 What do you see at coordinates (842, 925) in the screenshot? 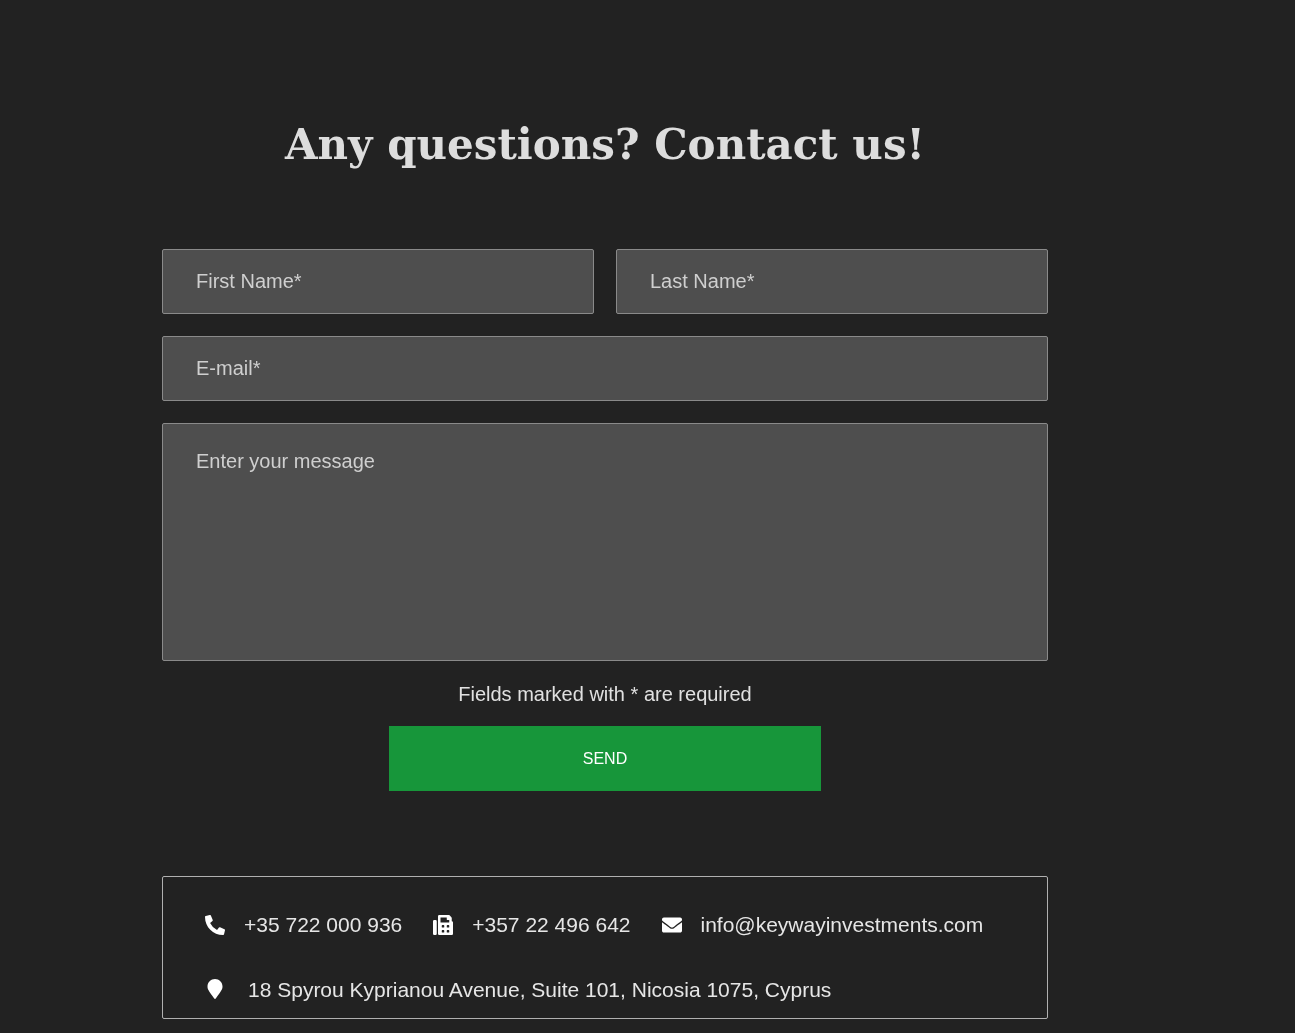
I see `contact-text: info@keywayinvestments.com` at bounding box center [842, 925].